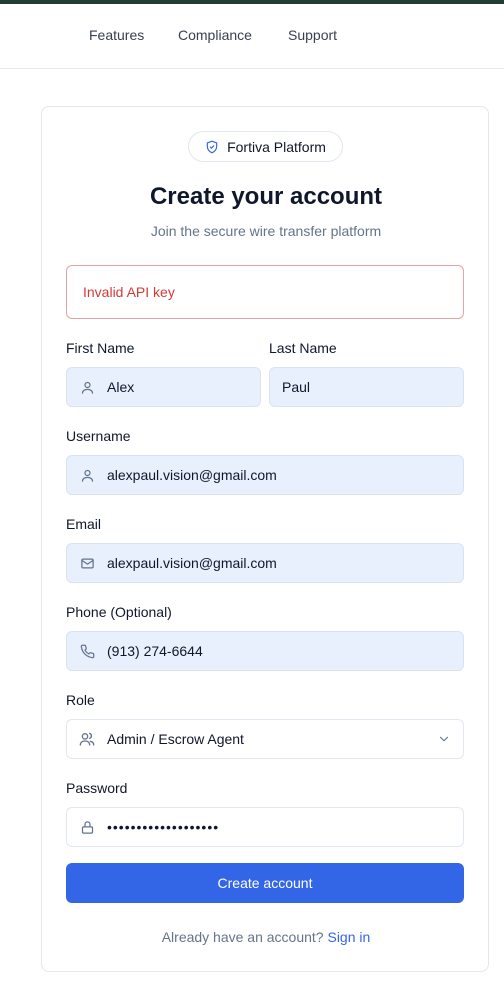  Describe the element at coordinates (265, 292) in the screenshot. I see `error-alert: Invalid API key` at that location.